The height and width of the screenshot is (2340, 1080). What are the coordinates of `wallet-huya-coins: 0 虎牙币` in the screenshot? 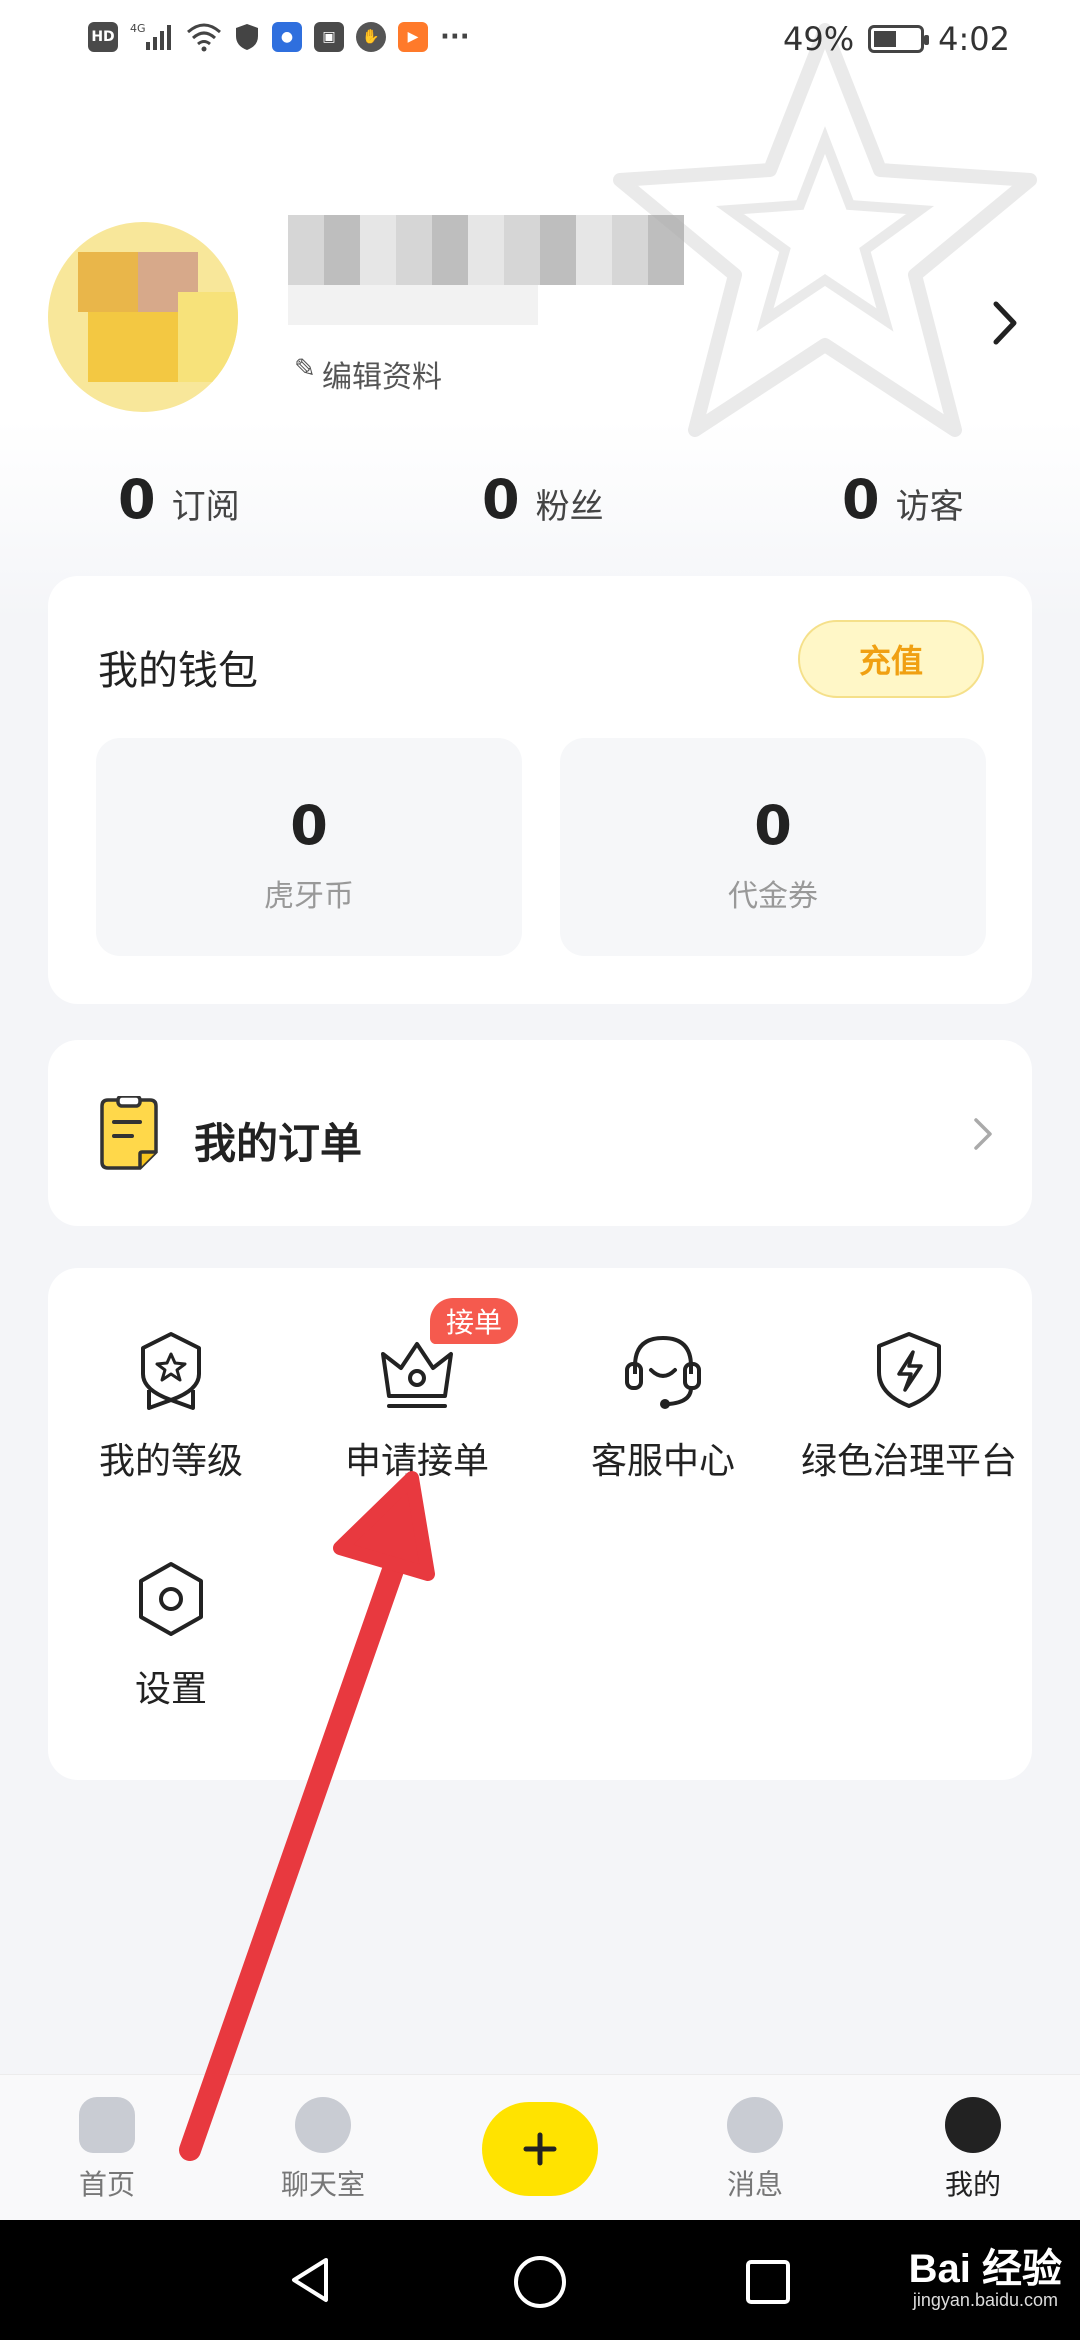 It's located at (309, 847).